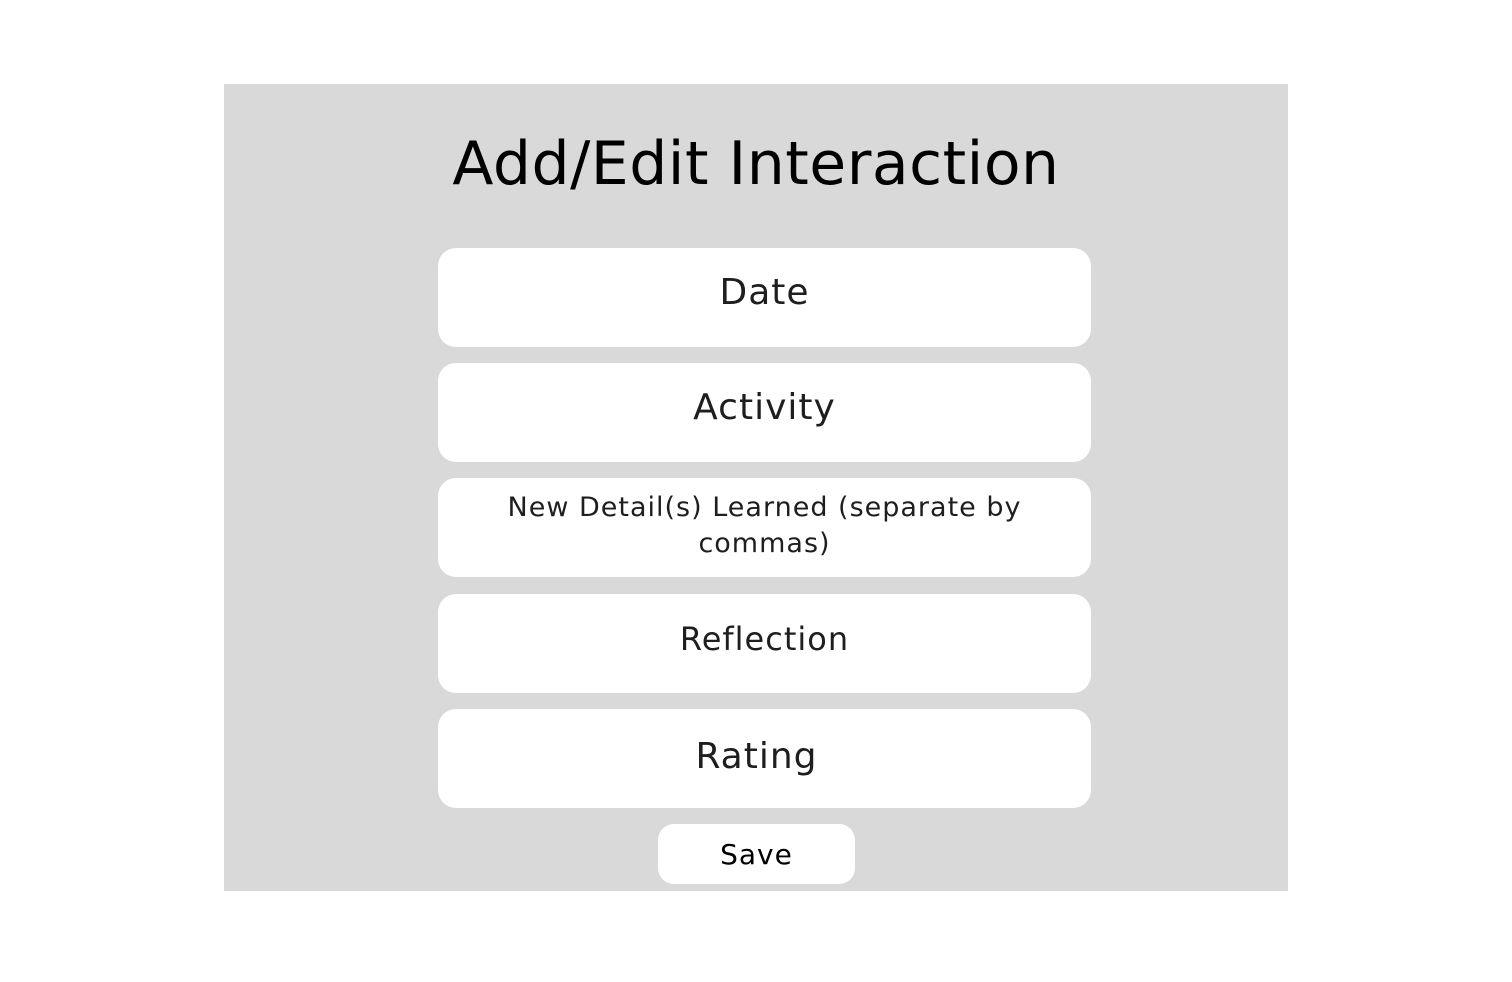 This screenshot has height=982, width=1512. Describe the element at coordinates (764, 407) in the screenshot. I see `activity-field-label: Activity` at that location.